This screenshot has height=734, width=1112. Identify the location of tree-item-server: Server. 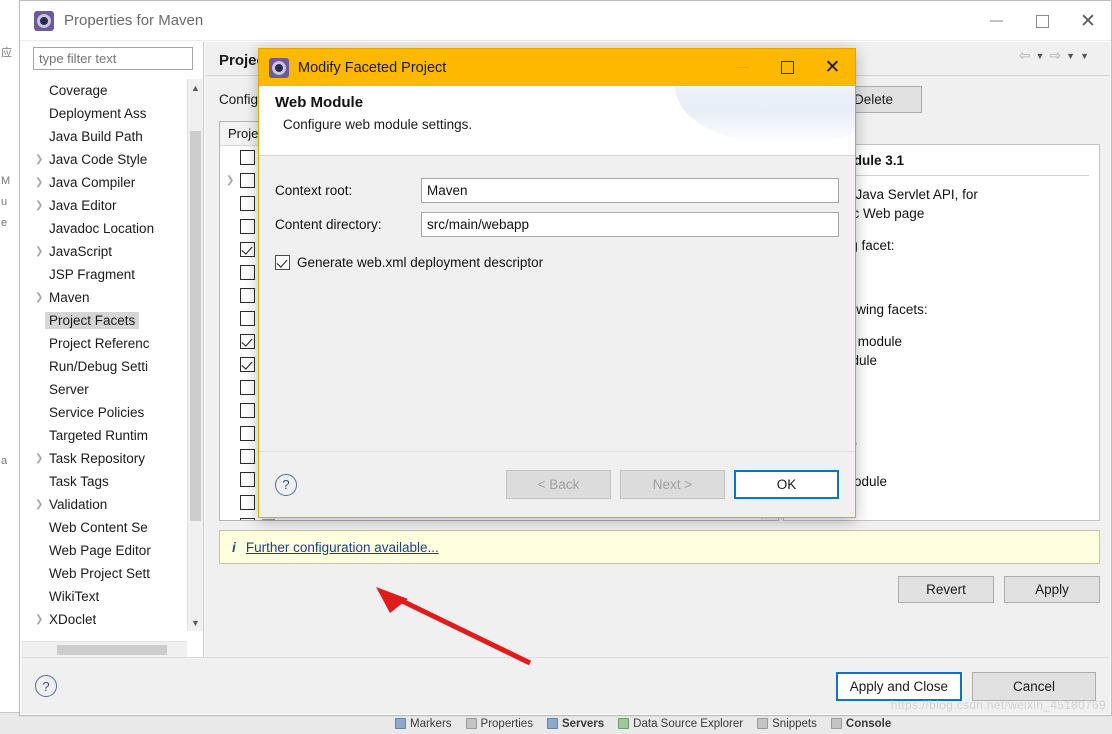
(112, 389).